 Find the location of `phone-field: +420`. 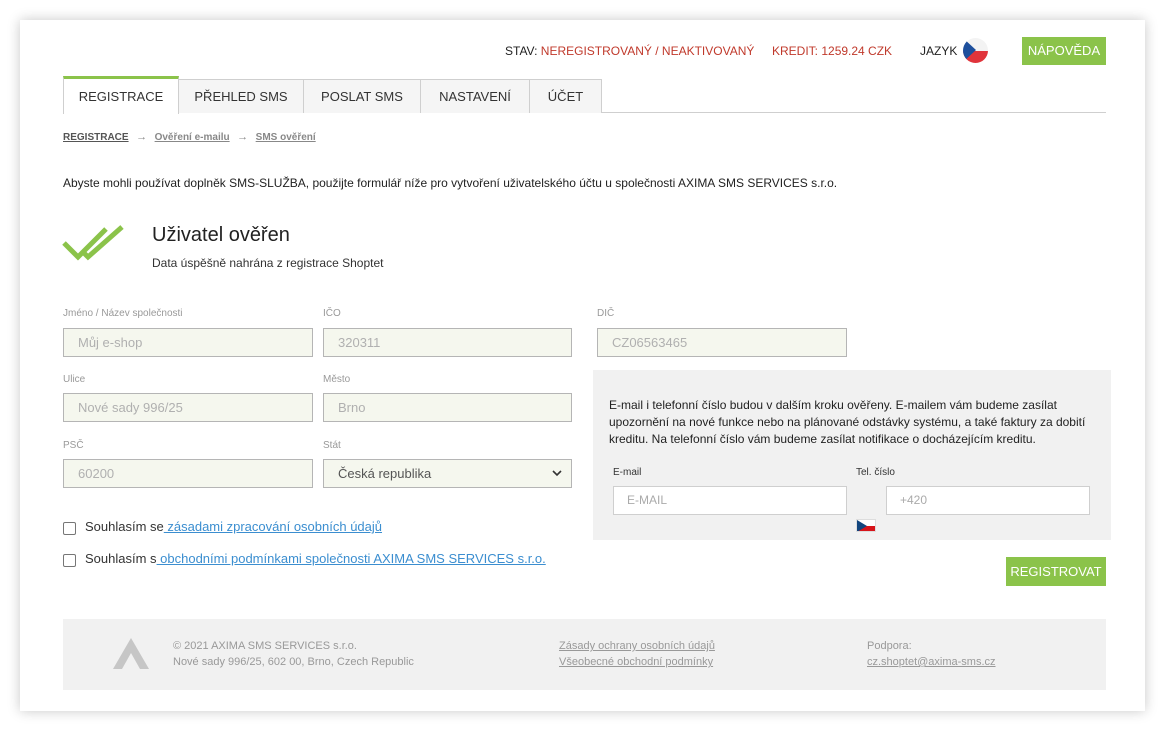

phone-field: +420 is located at coordinates (988, 500).